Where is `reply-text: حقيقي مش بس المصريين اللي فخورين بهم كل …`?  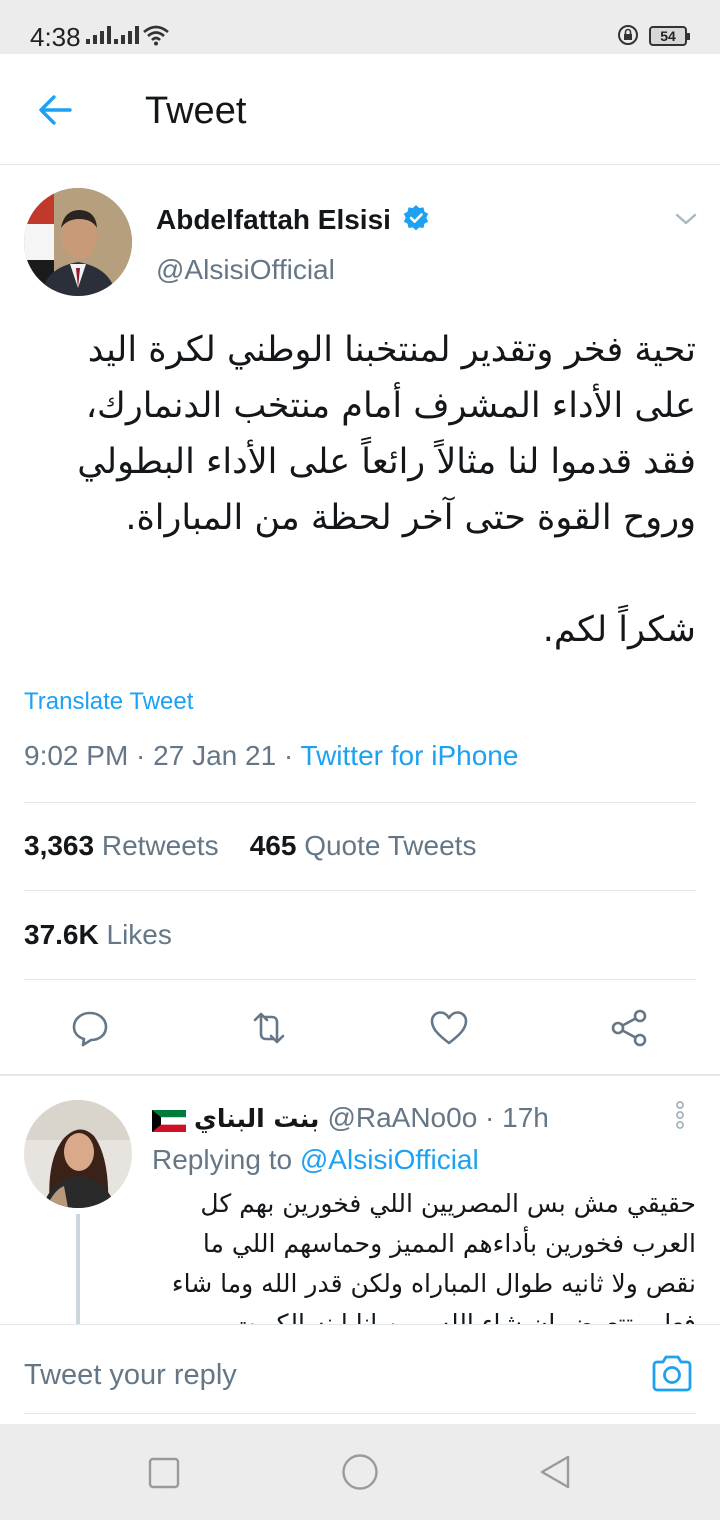 reply-text: حقيقي مش بس المصريين اللي فخورين بهم كل … is located at coordinates (424, 1254).